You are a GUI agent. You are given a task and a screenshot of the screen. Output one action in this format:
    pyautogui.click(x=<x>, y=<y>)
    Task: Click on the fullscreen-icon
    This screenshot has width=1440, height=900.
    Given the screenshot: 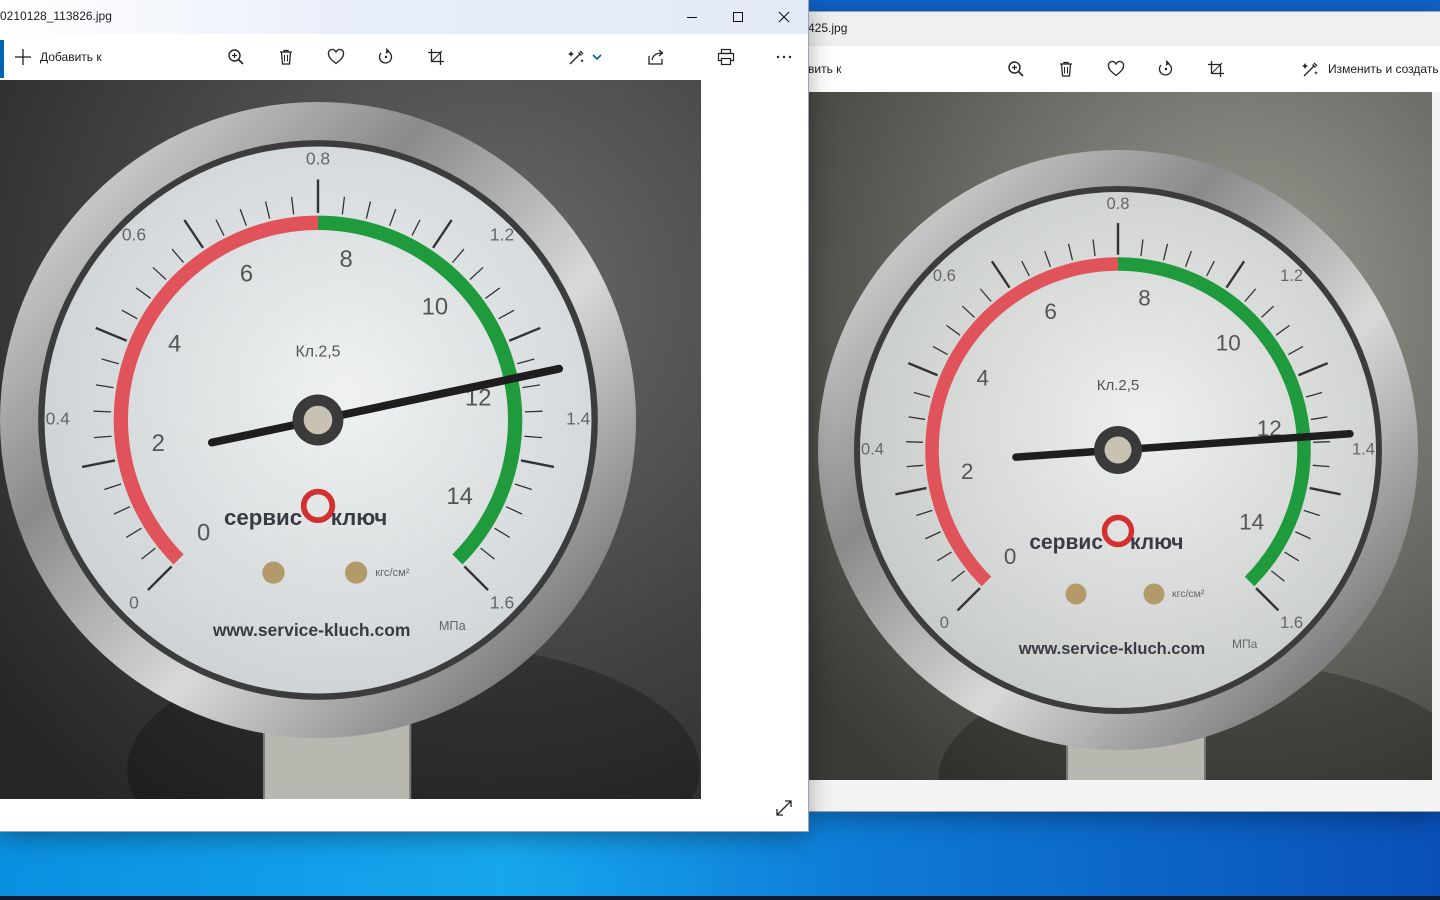 What is the action you would take?
    pyautogui.click(x=784, y=808)
    